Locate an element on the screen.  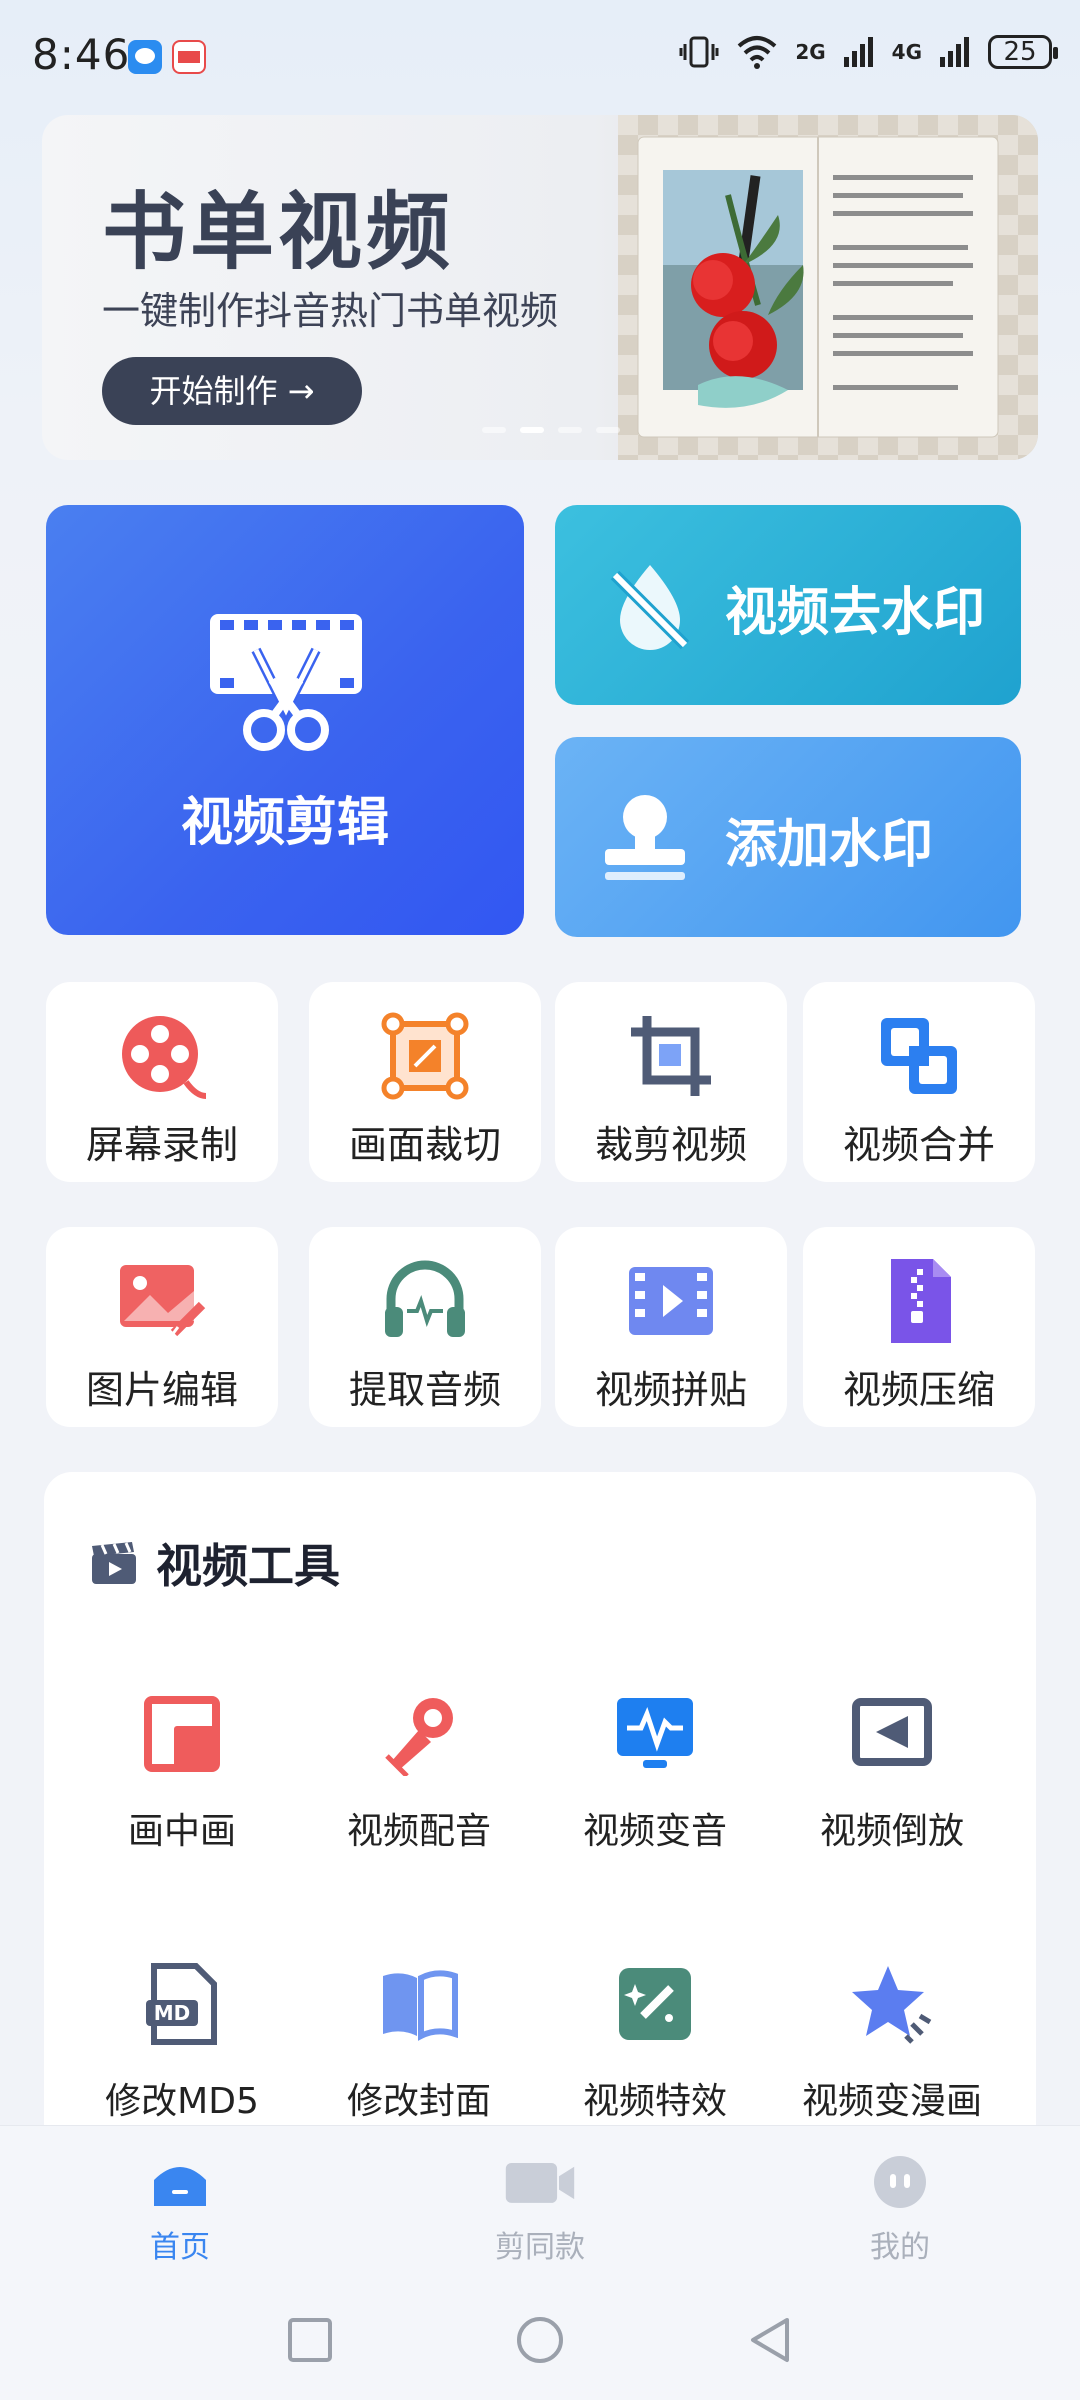
svg-text: MD is located at coordinates (172, 2013).